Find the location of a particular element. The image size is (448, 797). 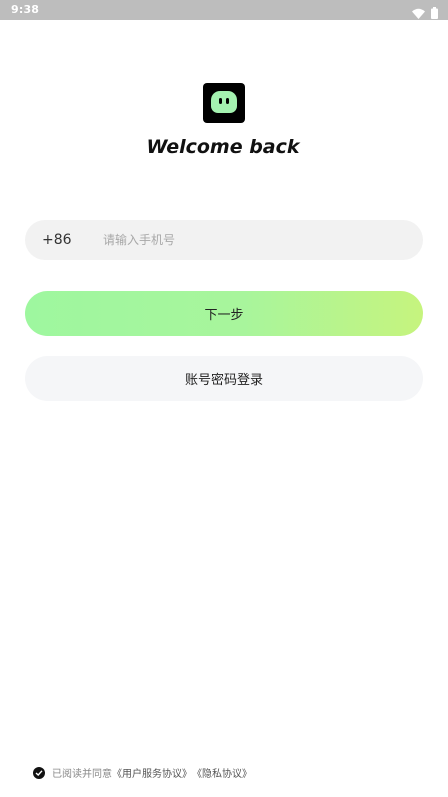

logo-eye-right is located at coordinates (227, 101).